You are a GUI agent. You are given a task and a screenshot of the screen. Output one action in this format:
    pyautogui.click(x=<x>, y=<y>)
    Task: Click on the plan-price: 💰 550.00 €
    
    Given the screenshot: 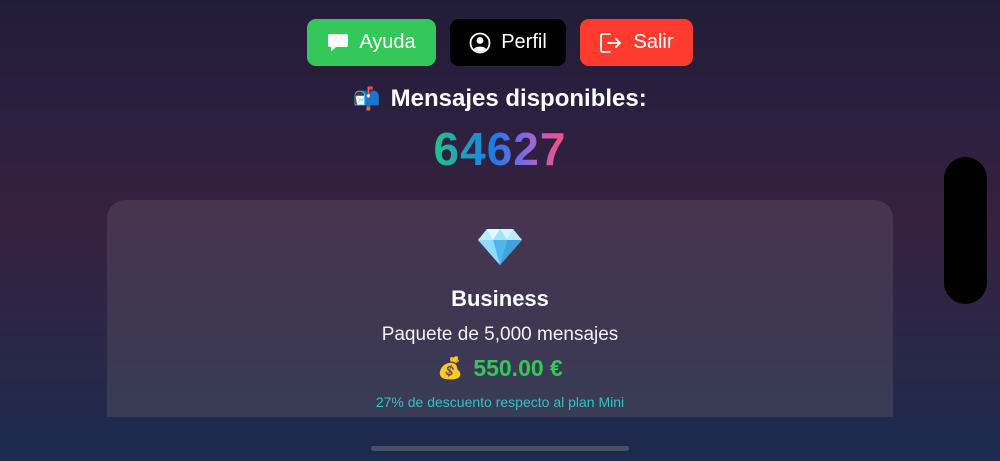 What is the action you would take?
    pyautogui.click(x=500, y=368)
    